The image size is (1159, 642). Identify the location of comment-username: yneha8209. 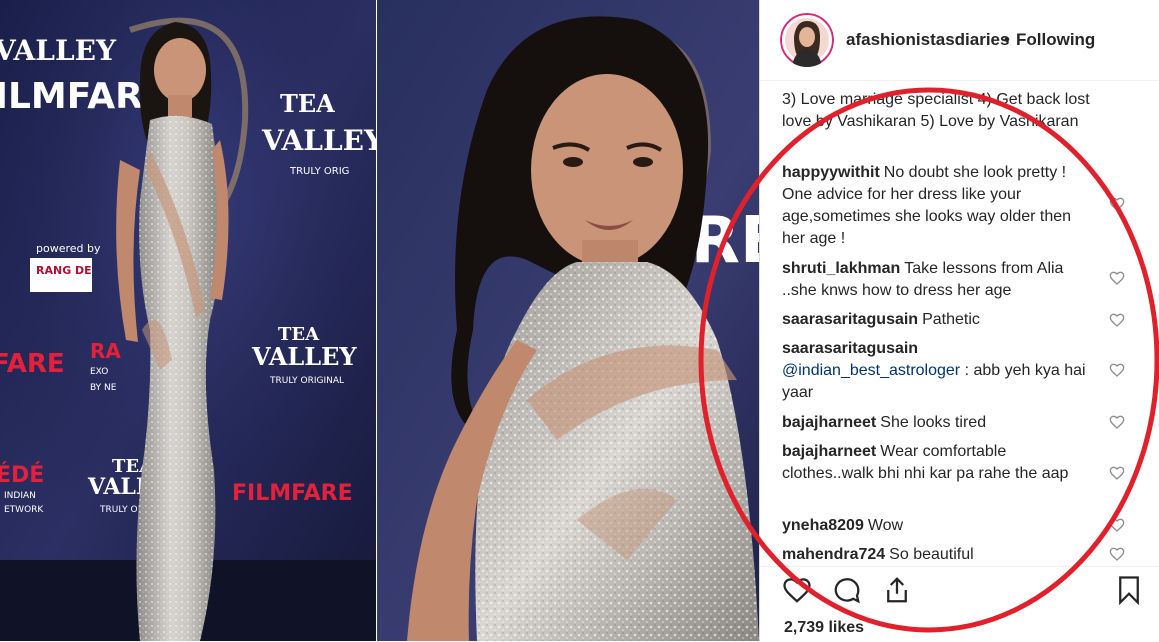
(823, 525).